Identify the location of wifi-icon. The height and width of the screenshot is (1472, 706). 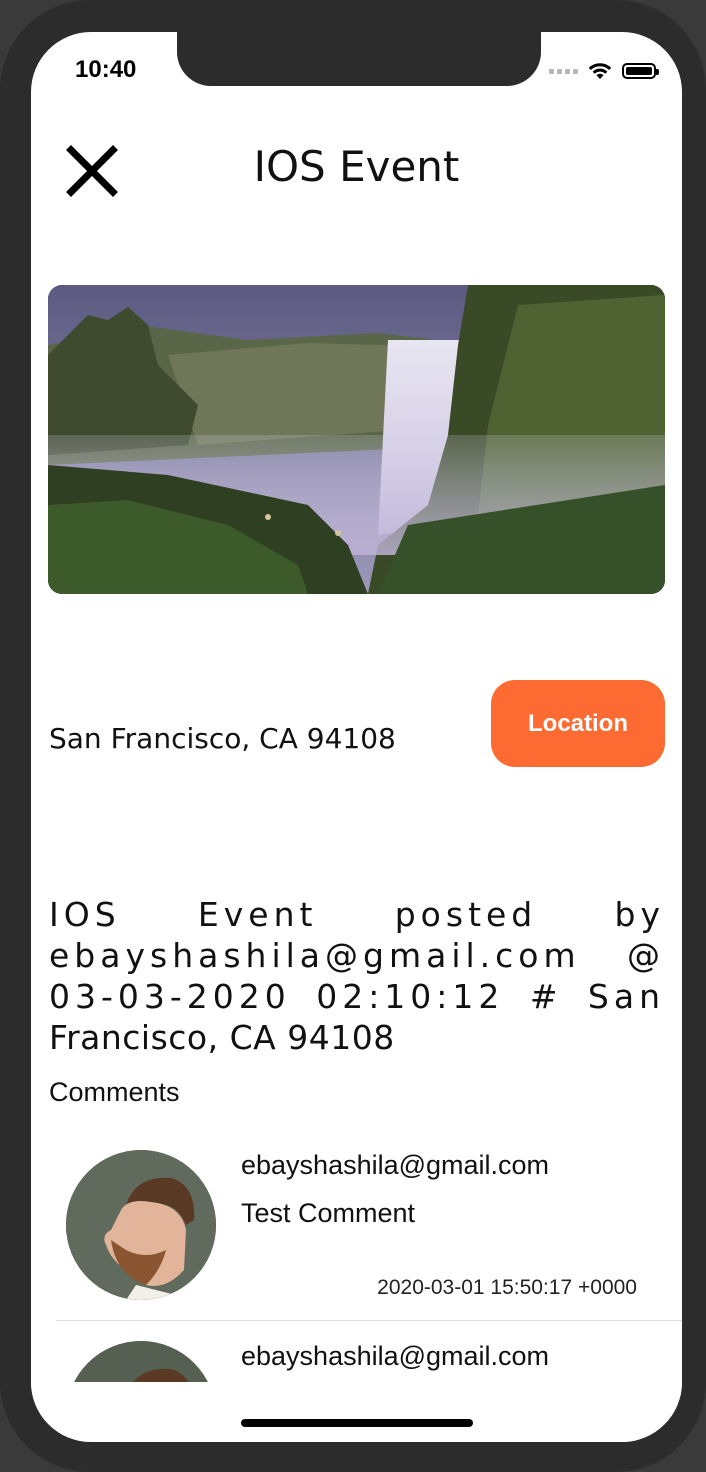
(600, 71).